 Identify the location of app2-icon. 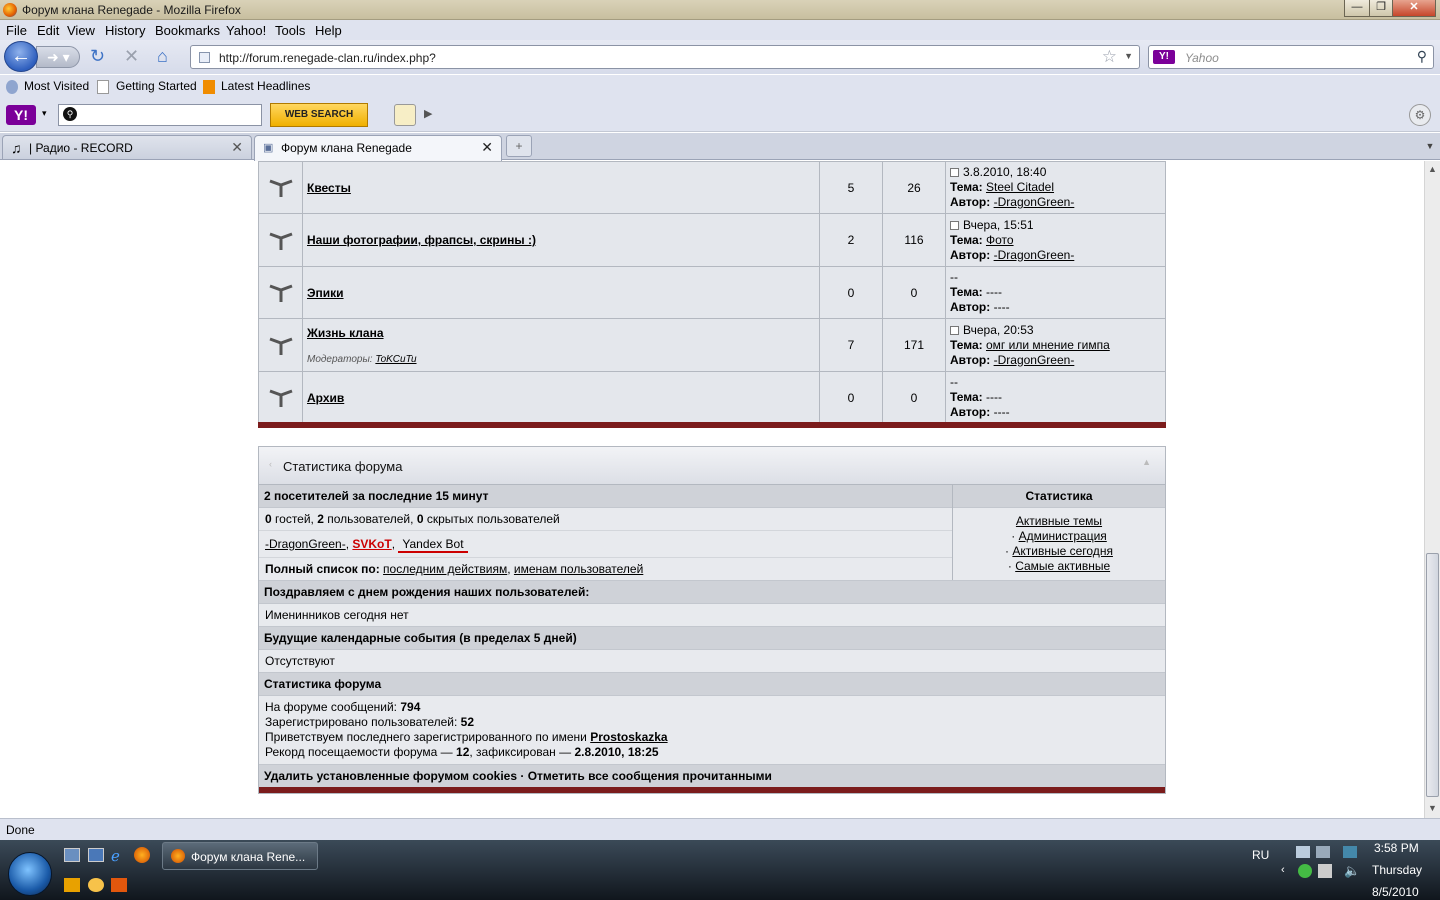
(119, 885).